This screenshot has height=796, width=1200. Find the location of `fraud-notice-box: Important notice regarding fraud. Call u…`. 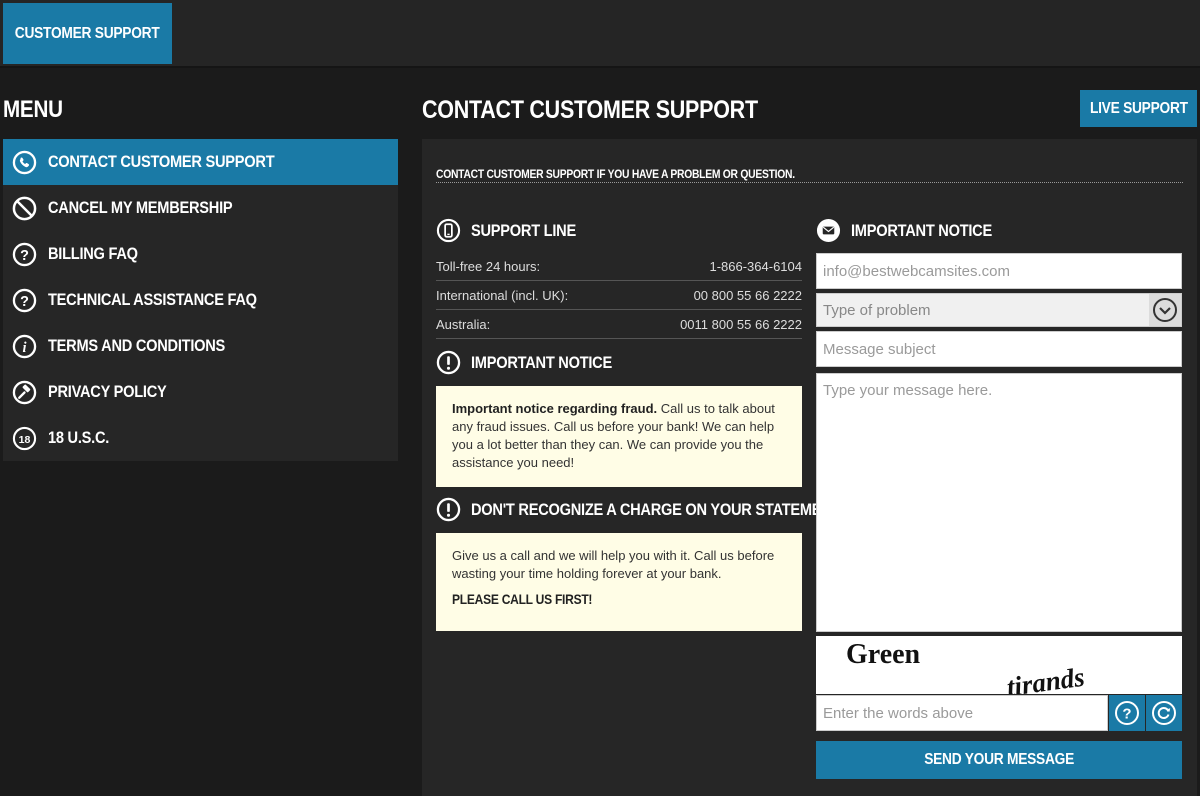

fraud-notice-box: Important notice regarding fraud. Call u… is located at coordinates (619, 436).